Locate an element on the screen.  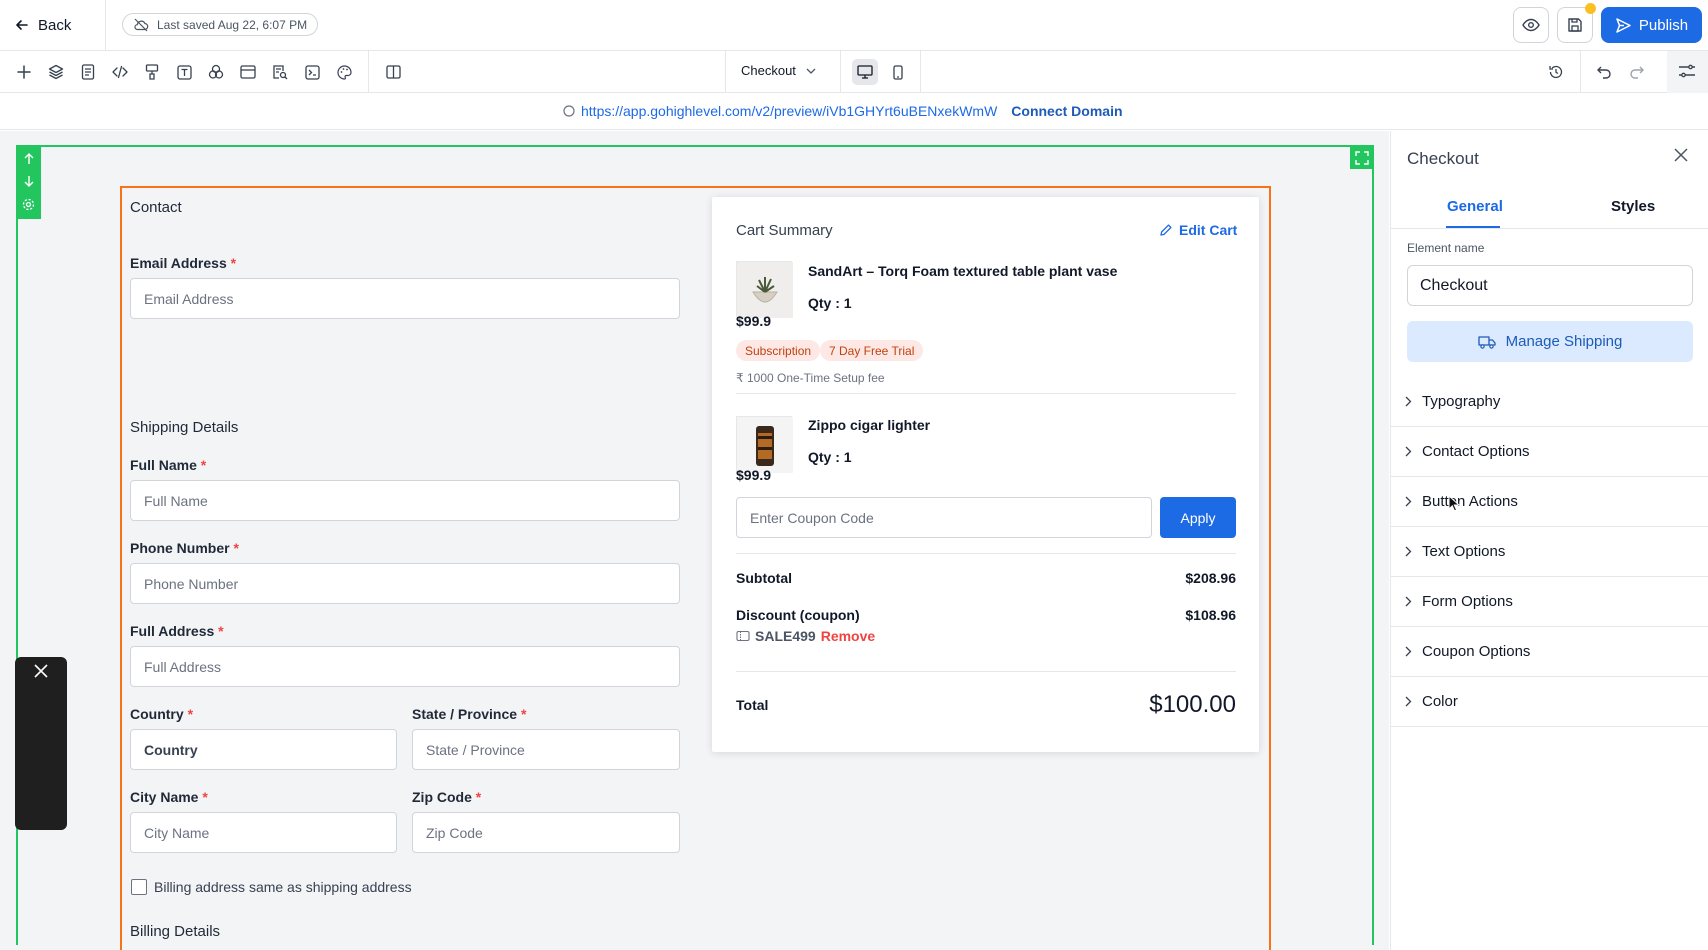
search-doc-icon is located at coordinates (280, 72).